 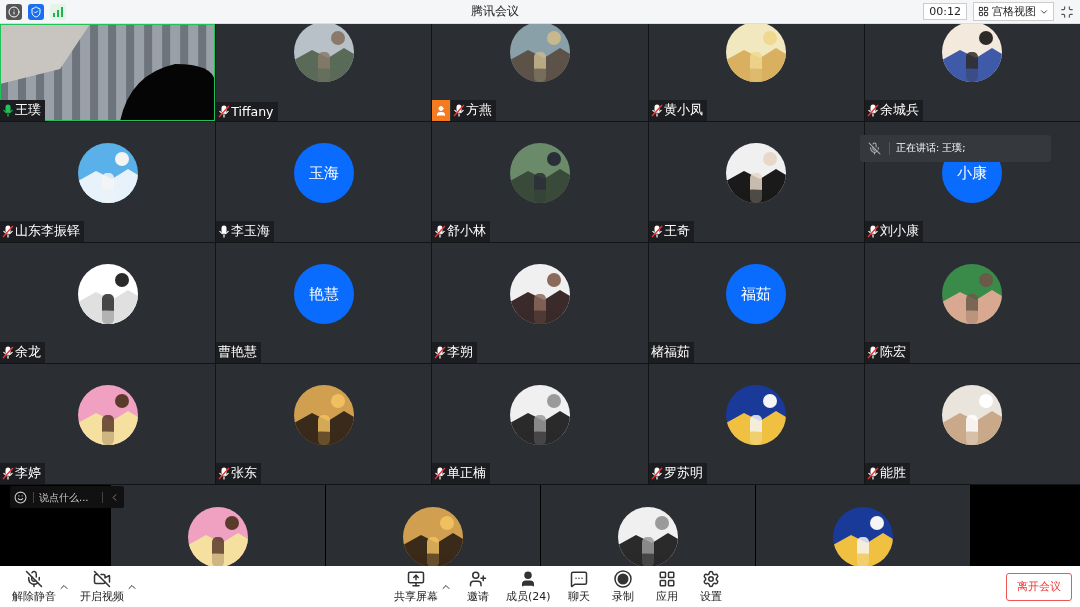 I want to click on participant-name-text: 陈宏, so click(x=892, y=352).